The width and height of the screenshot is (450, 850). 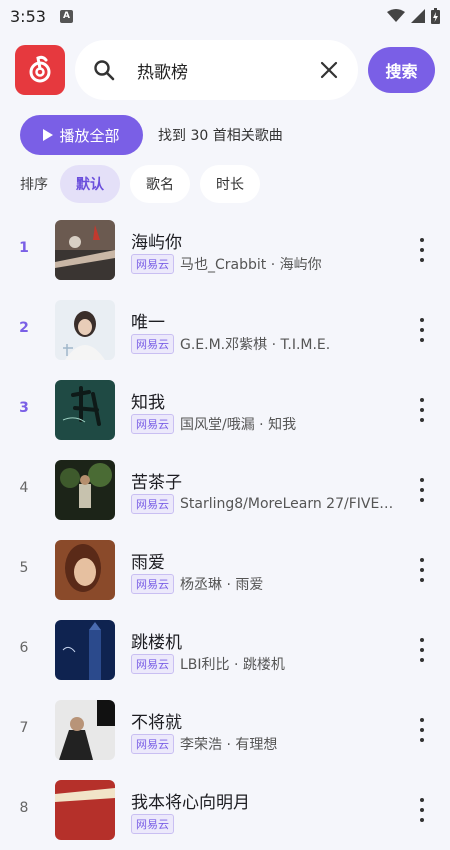 I want to click on song-meta: 网易云 国风堂/哦漏 · 知我, so click(x=266, y=424).